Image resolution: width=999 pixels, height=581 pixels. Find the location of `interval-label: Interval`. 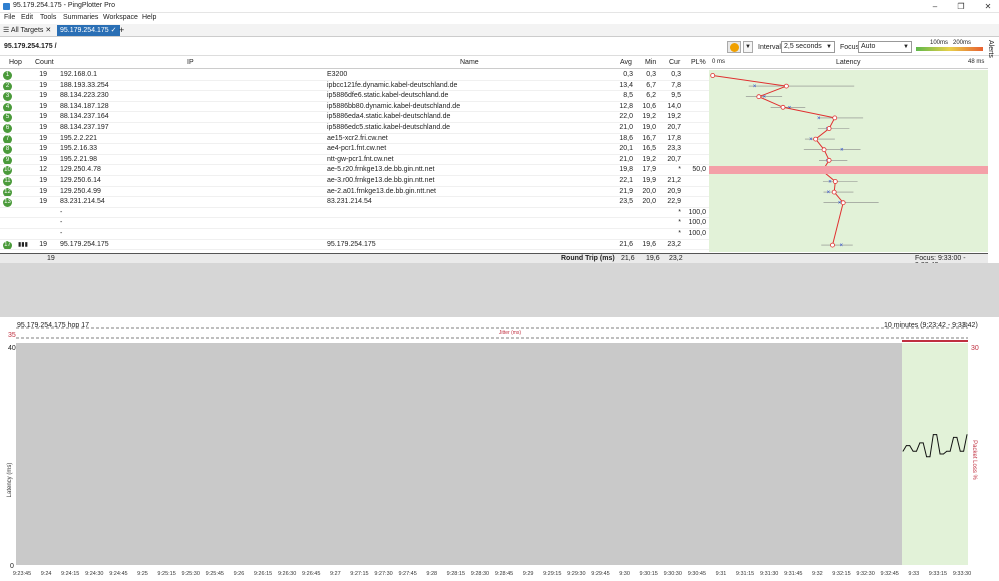

interval-label: Interval is located at coordinates (769, 47).